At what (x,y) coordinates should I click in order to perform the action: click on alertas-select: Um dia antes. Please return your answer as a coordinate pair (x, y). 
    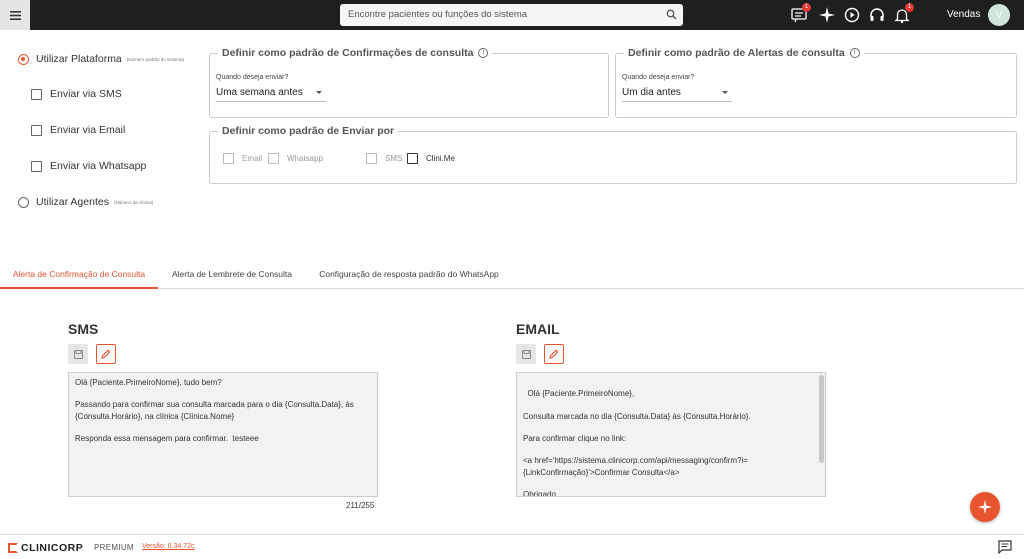
    Looking at the image, I should click on (677, 94).